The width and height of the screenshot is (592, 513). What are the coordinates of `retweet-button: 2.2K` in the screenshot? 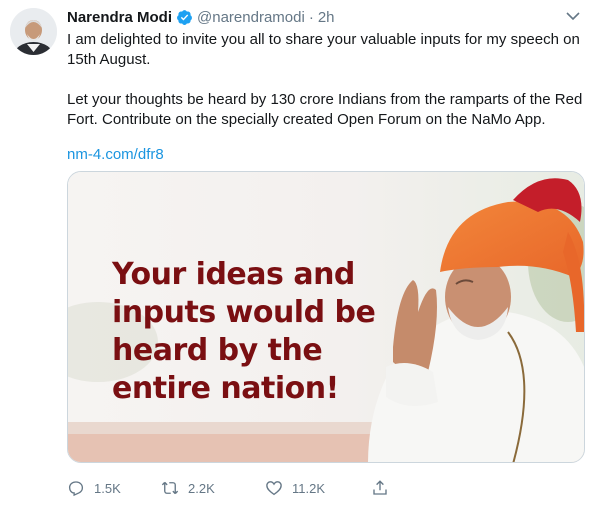 It's located at (213, 488).